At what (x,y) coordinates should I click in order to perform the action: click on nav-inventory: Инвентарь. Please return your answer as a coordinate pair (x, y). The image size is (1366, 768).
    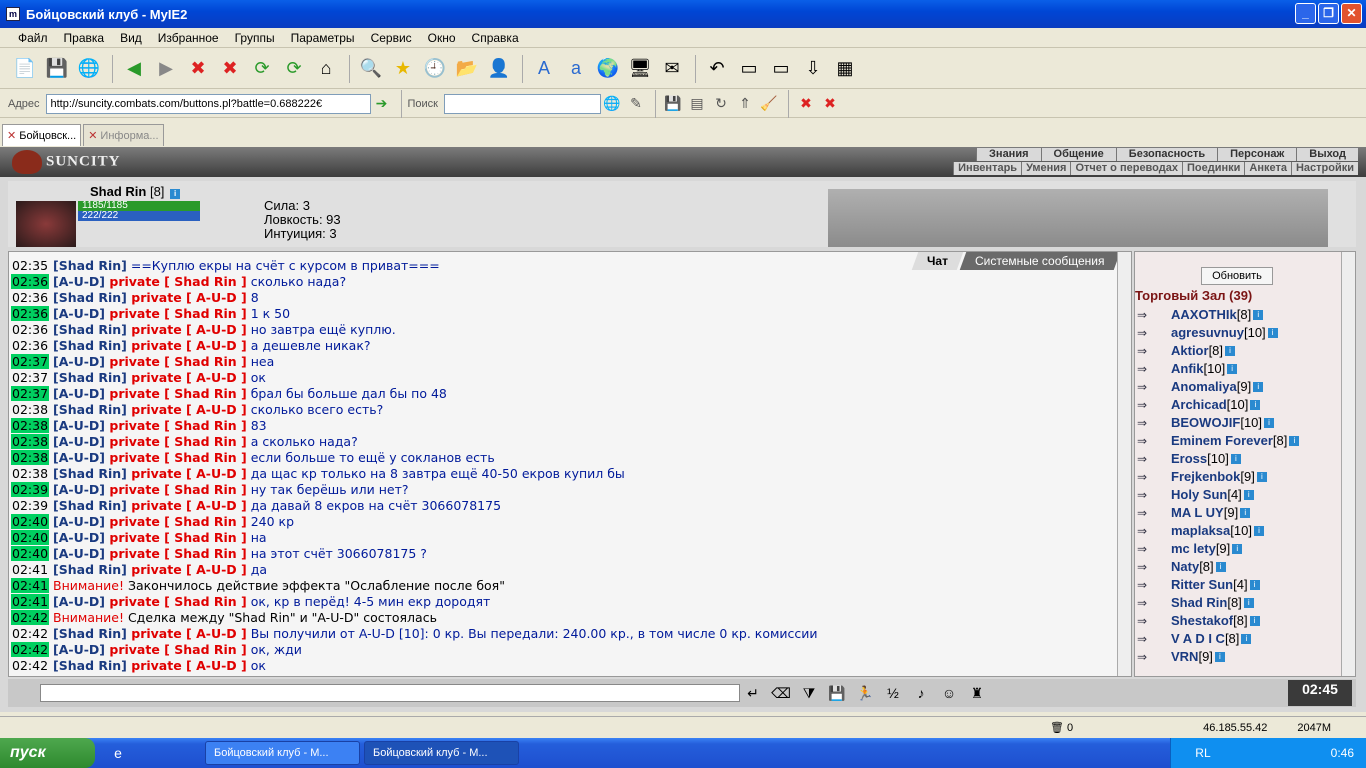
    Looking at the image, I should click on (987, 168).